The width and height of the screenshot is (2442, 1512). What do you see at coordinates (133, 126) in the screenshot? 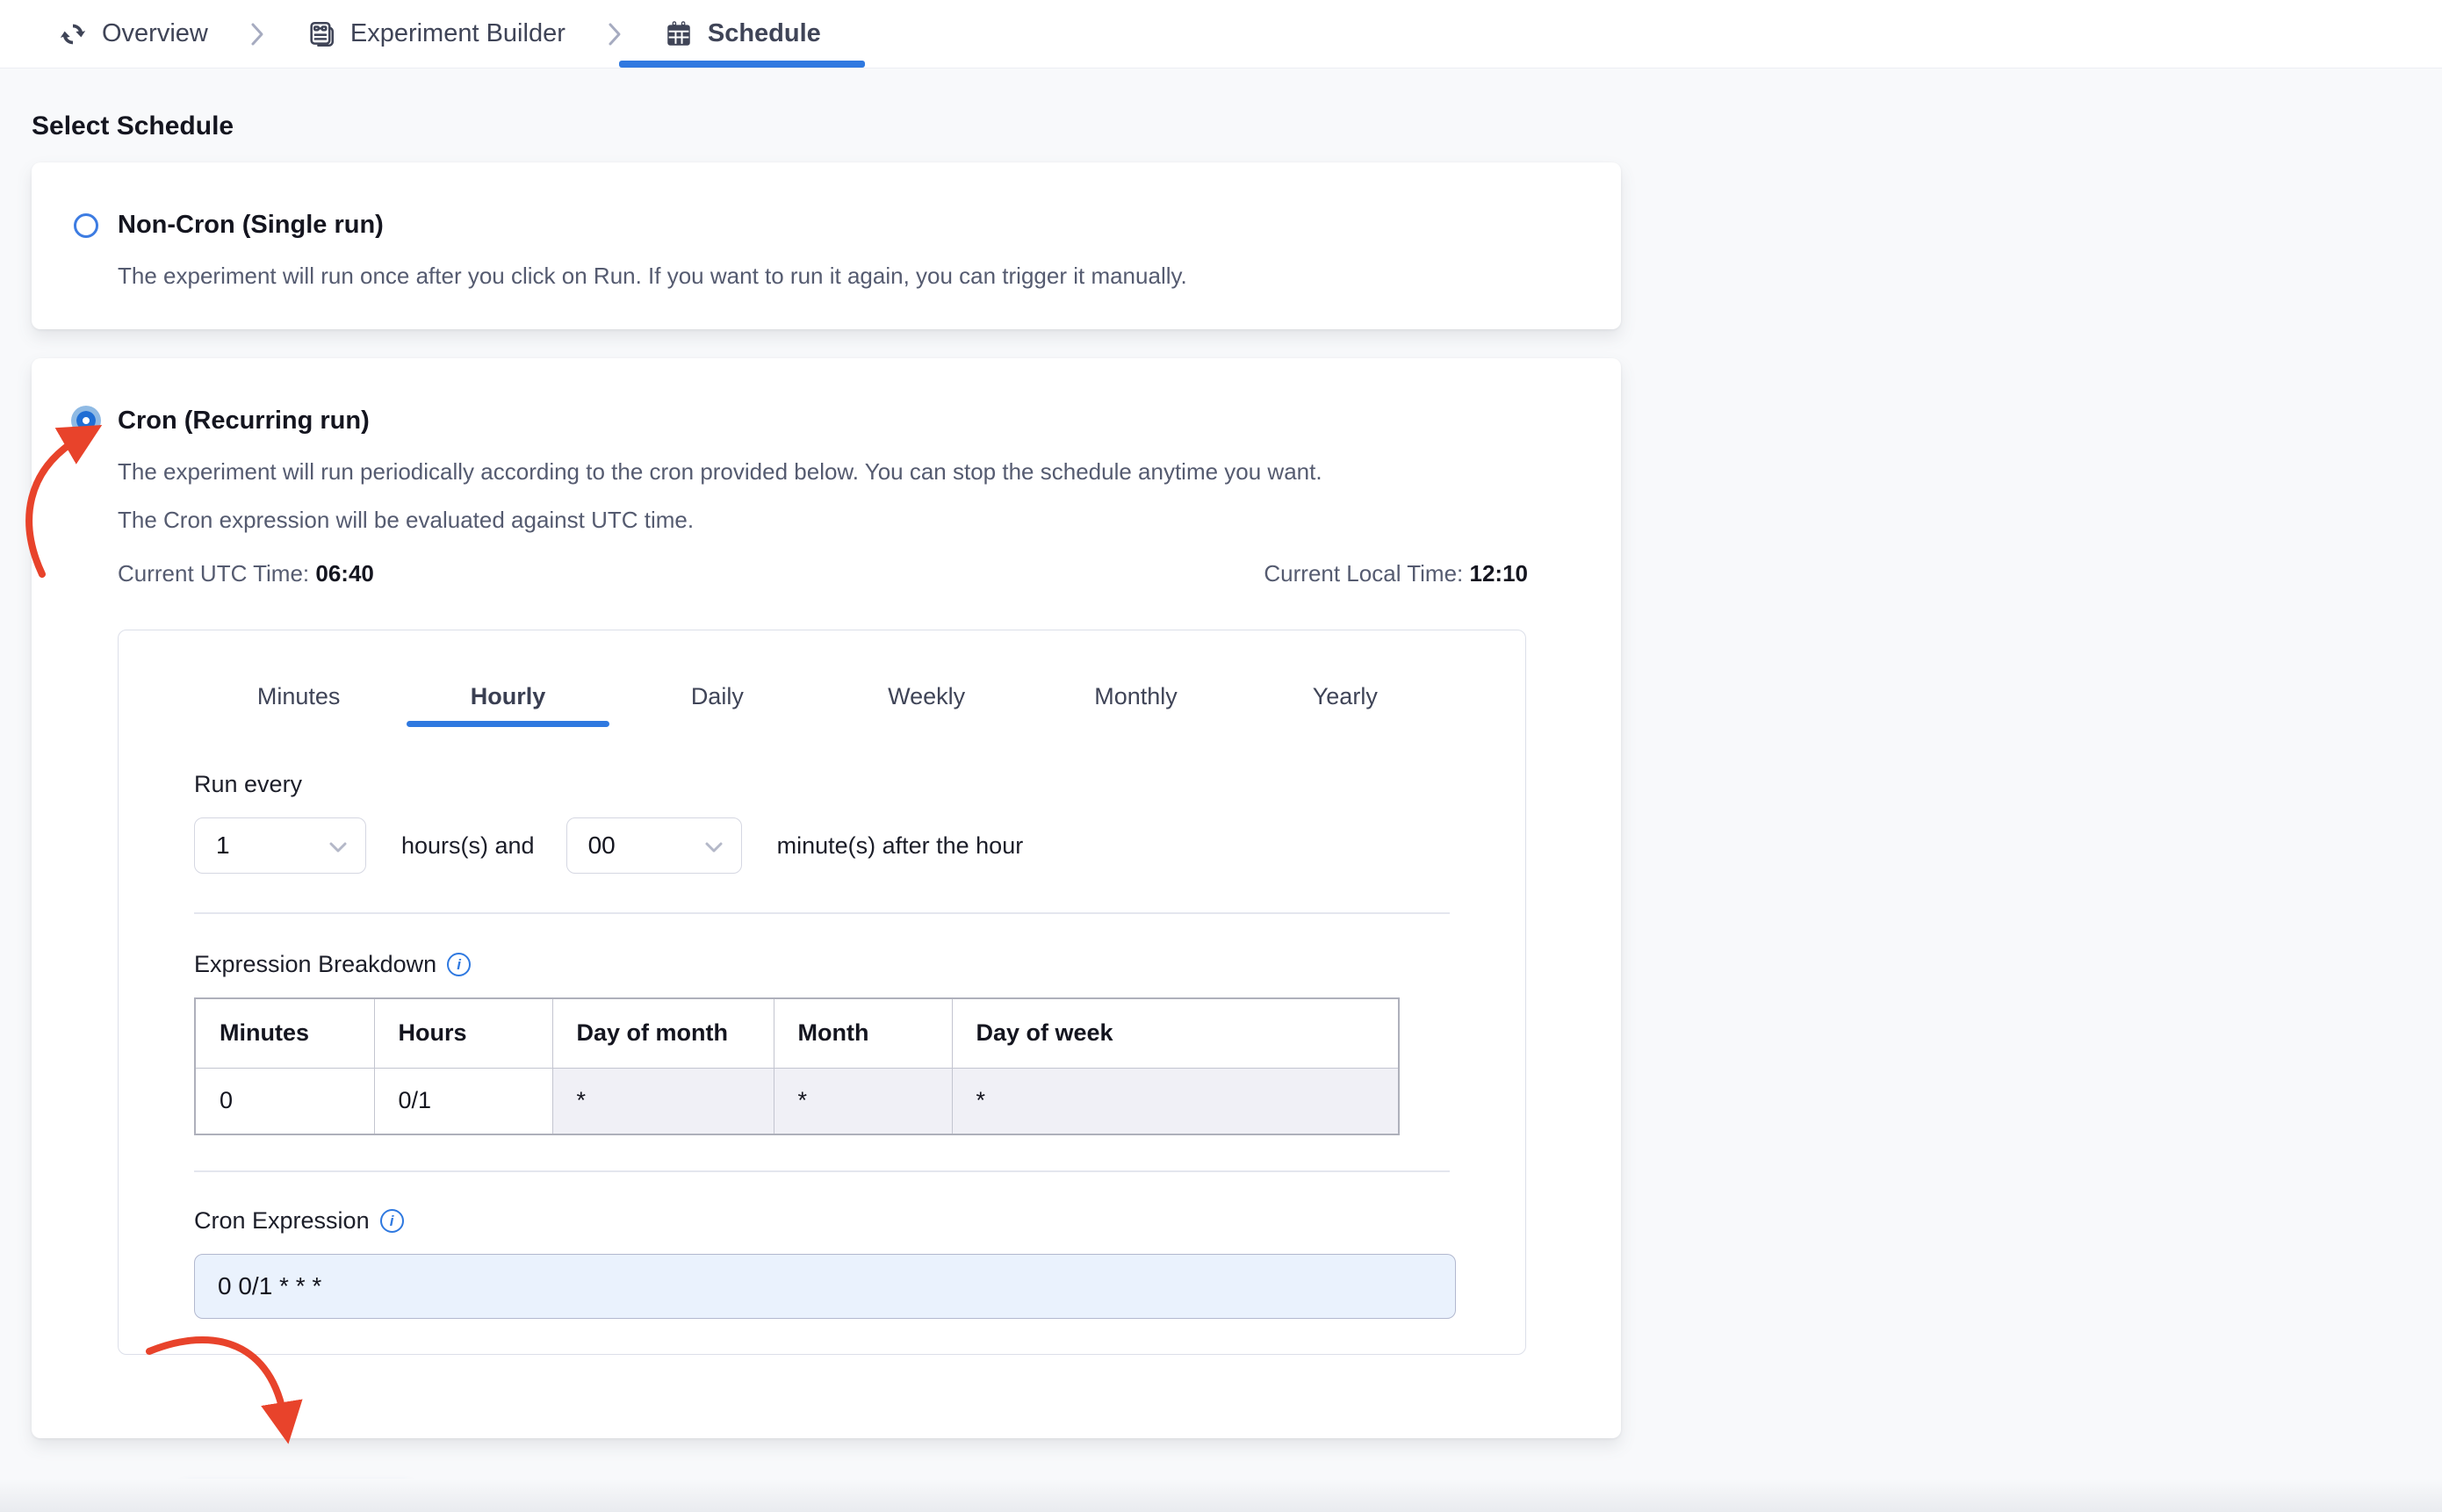
I see `page-title: Select Schedule` at bounding box center [133, 126].